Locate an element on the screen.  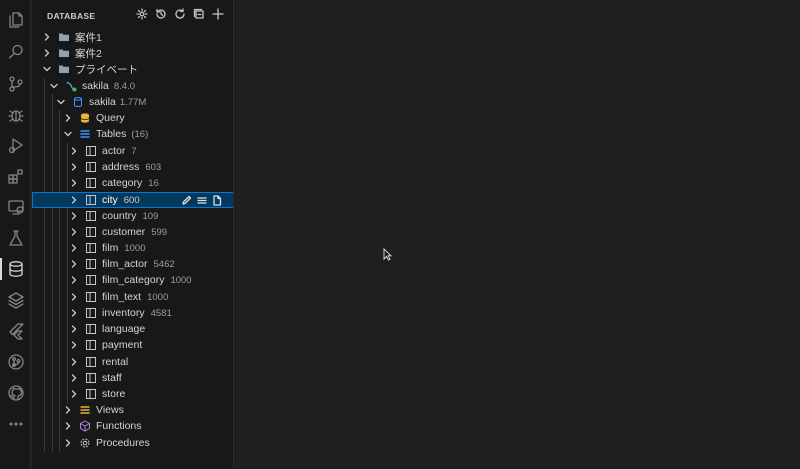
tables-label: Tables is located at coordinates (111, 134).